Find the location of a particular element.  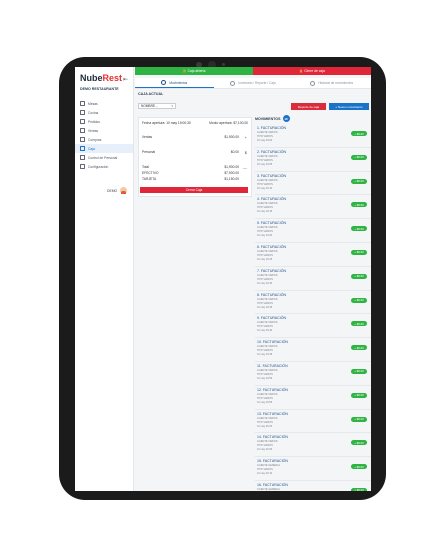

sidebar-item-label: Compras is located at coordinates (95, 139).